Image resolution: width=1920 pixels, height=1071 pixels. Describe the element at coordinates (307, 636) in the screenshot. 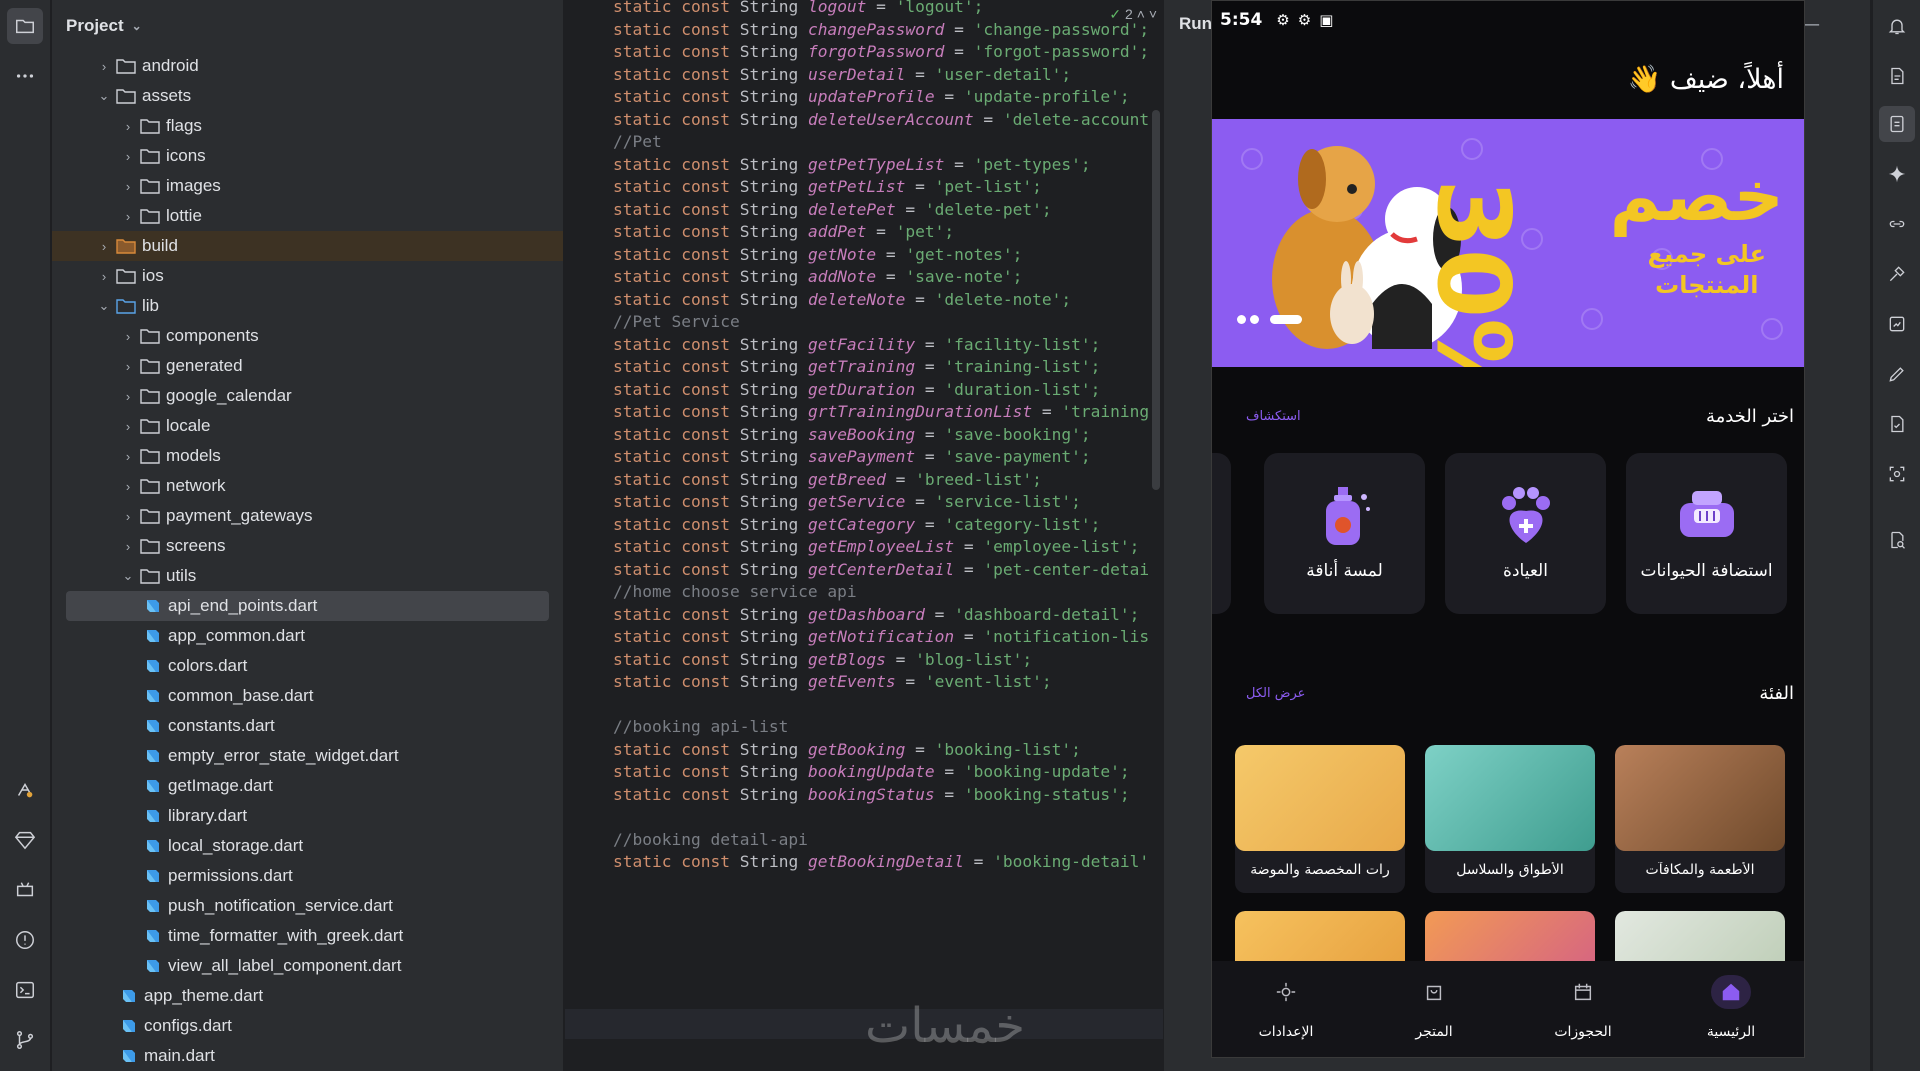

I see `tree-file: app_common.dart` at that location.